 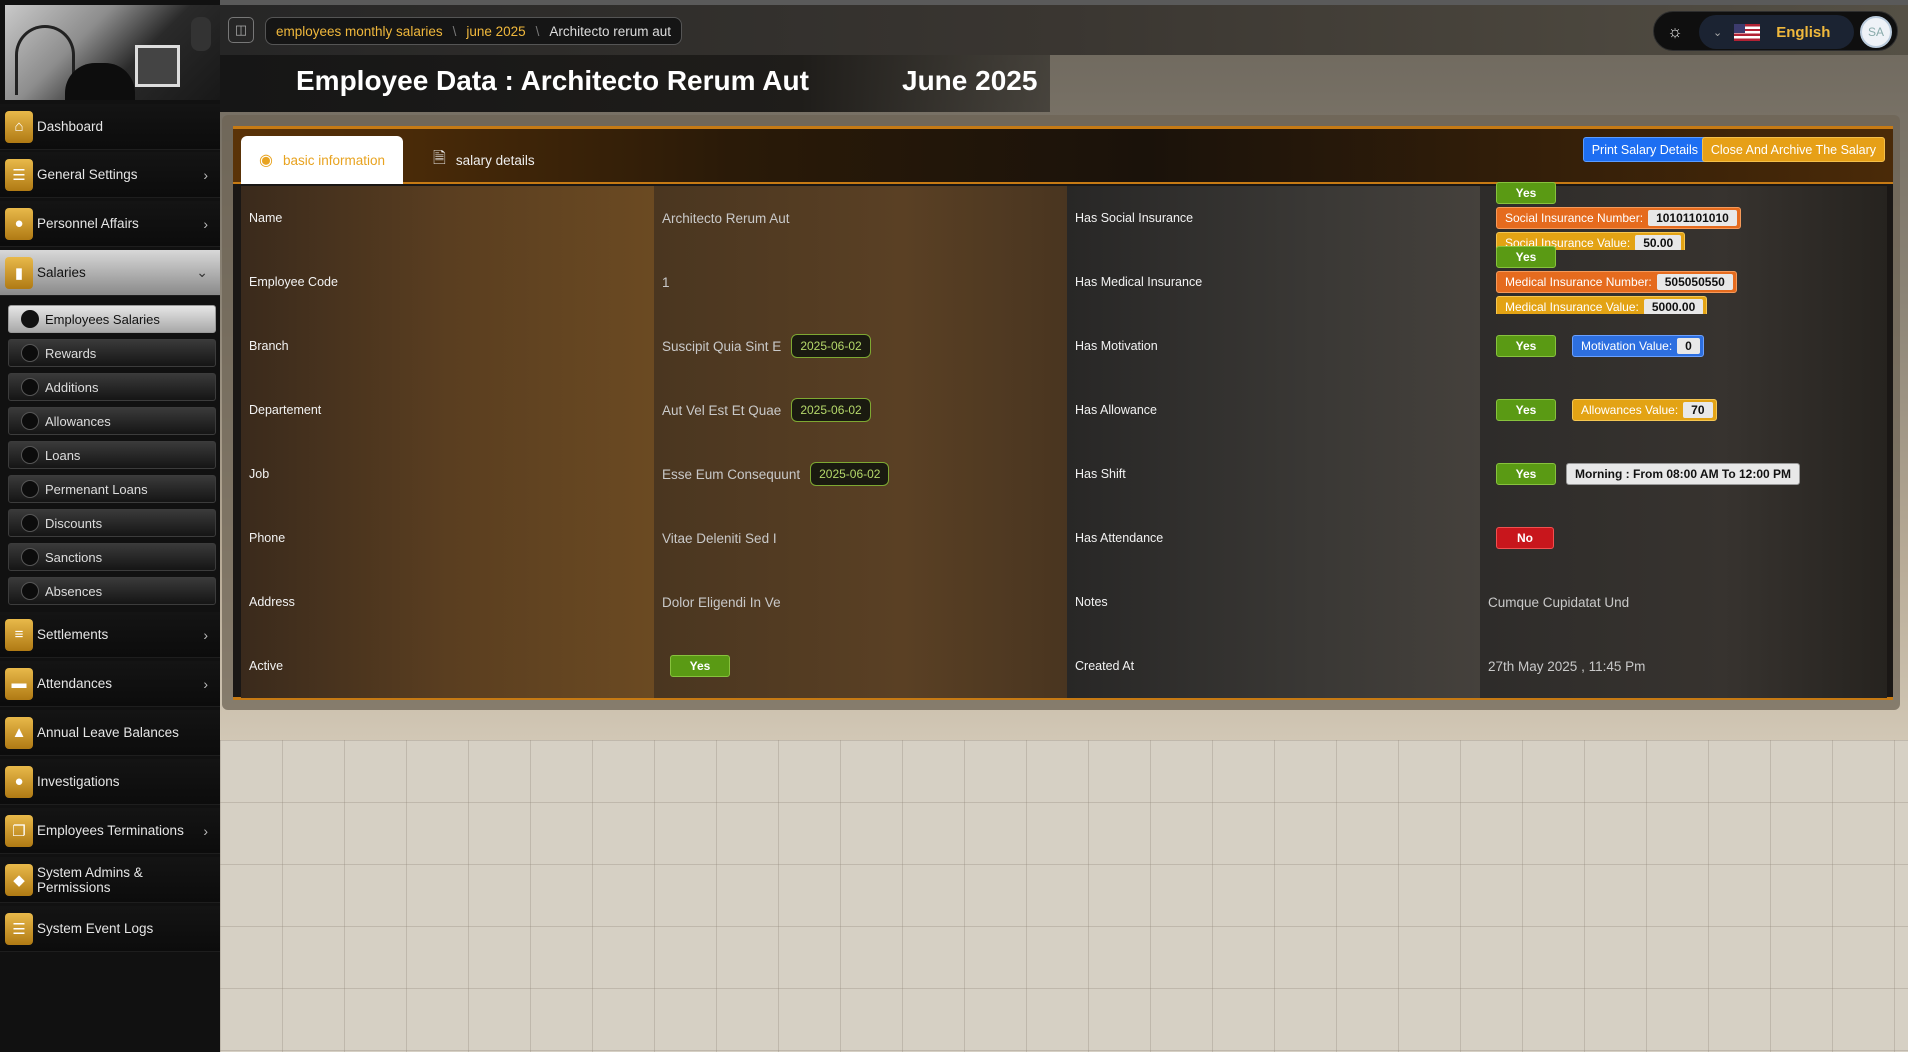 What do you see at coordinates (1675, 32) in the screenshot?
I see `sun-icon: ☼` at bounding box center [1675, 32].